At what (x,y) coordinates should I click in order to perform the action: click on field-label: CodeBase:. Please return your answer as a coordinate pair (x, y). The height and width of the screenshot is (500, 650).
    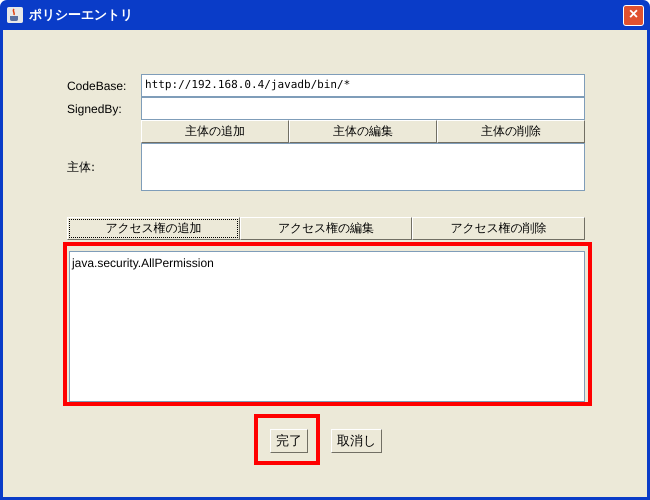
    Looking at the image, I should click on (97, 86).